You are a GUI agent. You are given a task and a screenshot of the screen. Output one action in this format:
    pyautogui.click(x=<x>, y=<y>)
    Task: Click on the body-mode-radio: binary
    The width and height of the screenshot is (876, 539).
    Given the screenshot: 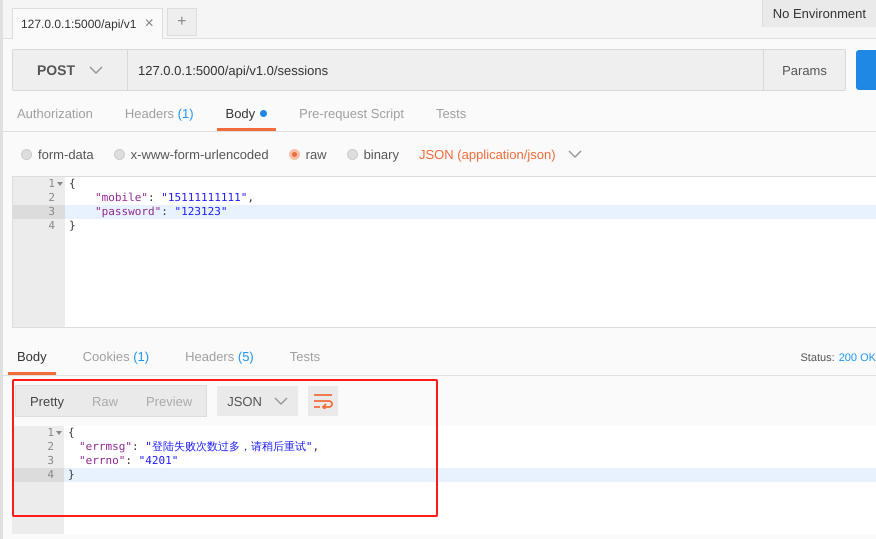 What is the action you would take?
    pyautogui.click(x=372, y=154)
    